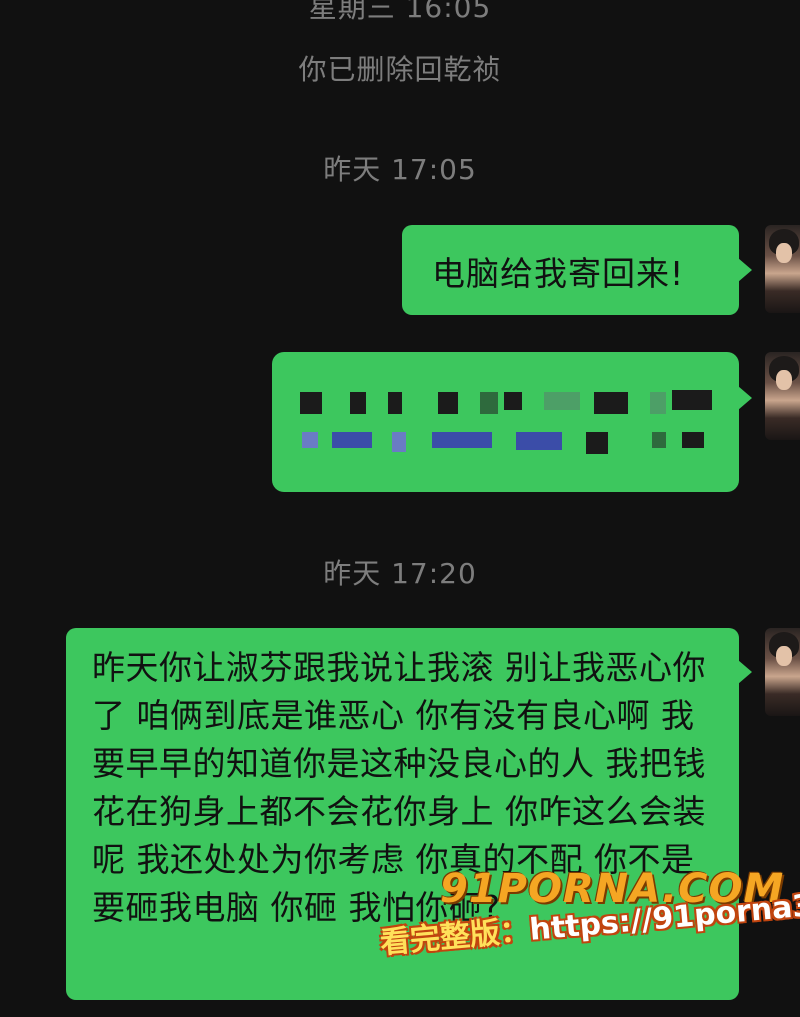  I want to click on timestamp: 昨天 17:05, so click(400, 169).